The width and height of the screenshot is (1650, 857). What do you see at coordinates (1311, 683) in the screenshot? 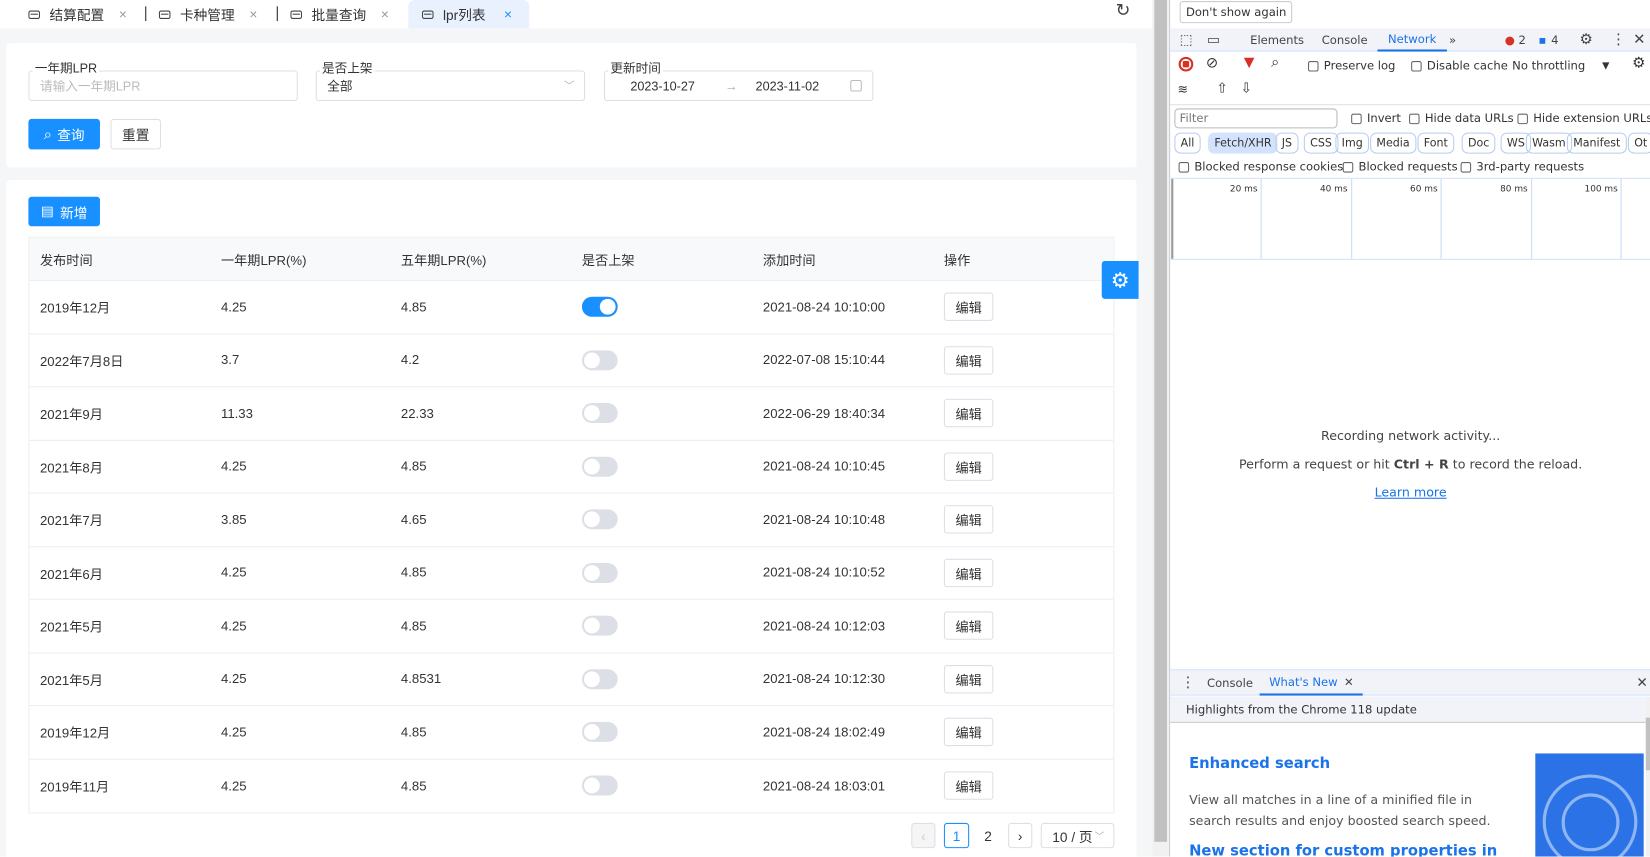
I see `drawer-tab-whats-new: What's New ✕` at bounding box center [1311, 683].